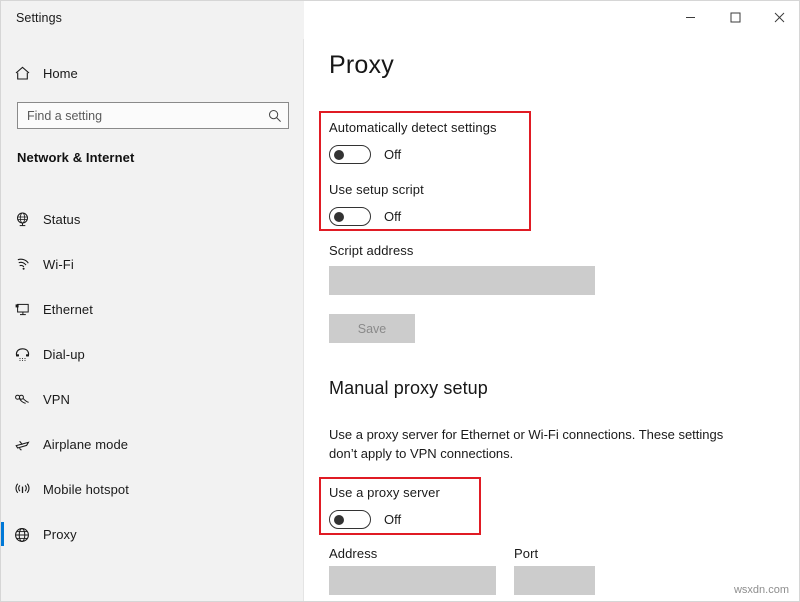  What do you see at coordinates (152, 399) in the screenshot?
I see `sidebar-item-vpn: VPN` at bounding box center [152, 399].